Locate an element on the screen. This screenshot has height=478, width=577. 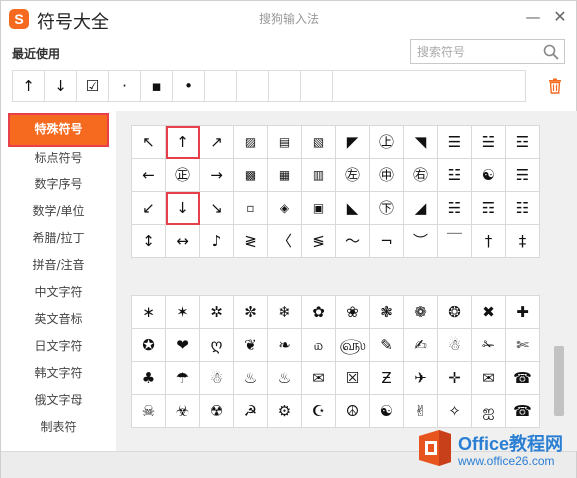
symbol-cell: ◤ is located at coordinates (353, 142).